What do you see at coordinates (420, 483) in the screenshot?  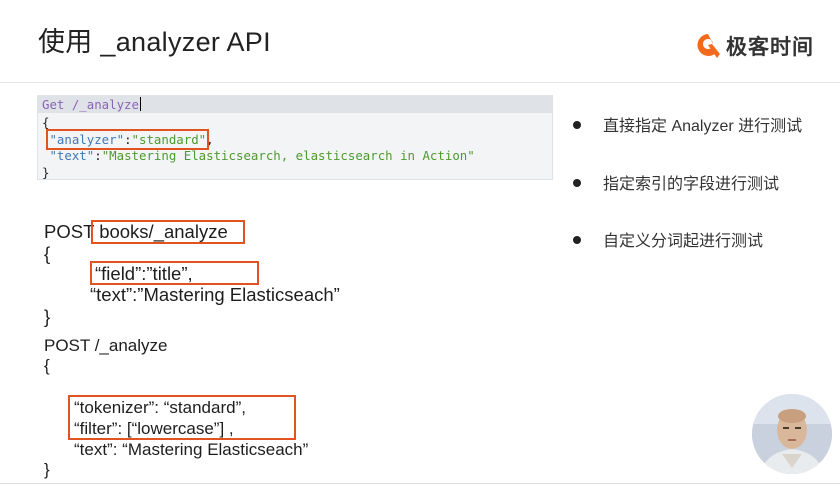 I see `bottom-divider` at bounding box center [420, 483].